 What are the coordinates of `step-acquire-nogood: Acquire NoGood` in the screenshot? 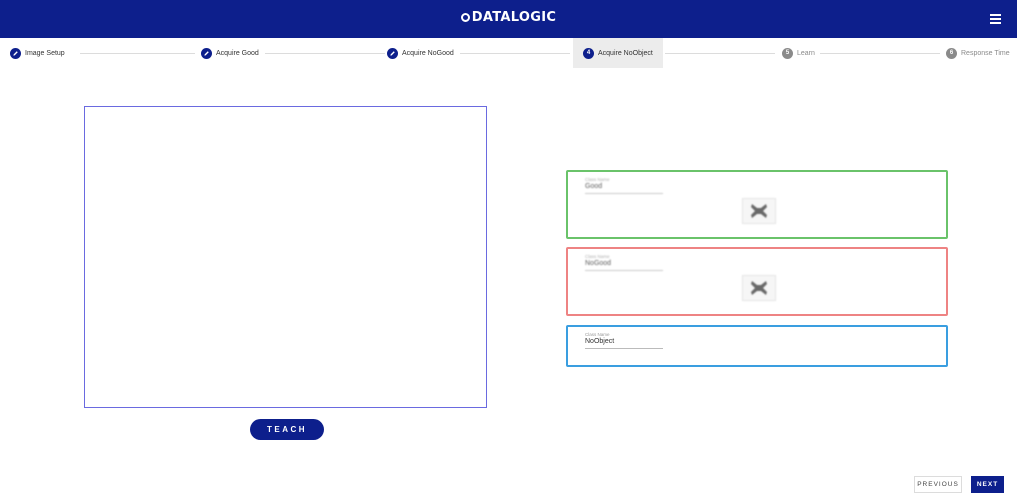 It's located at (420, 53).